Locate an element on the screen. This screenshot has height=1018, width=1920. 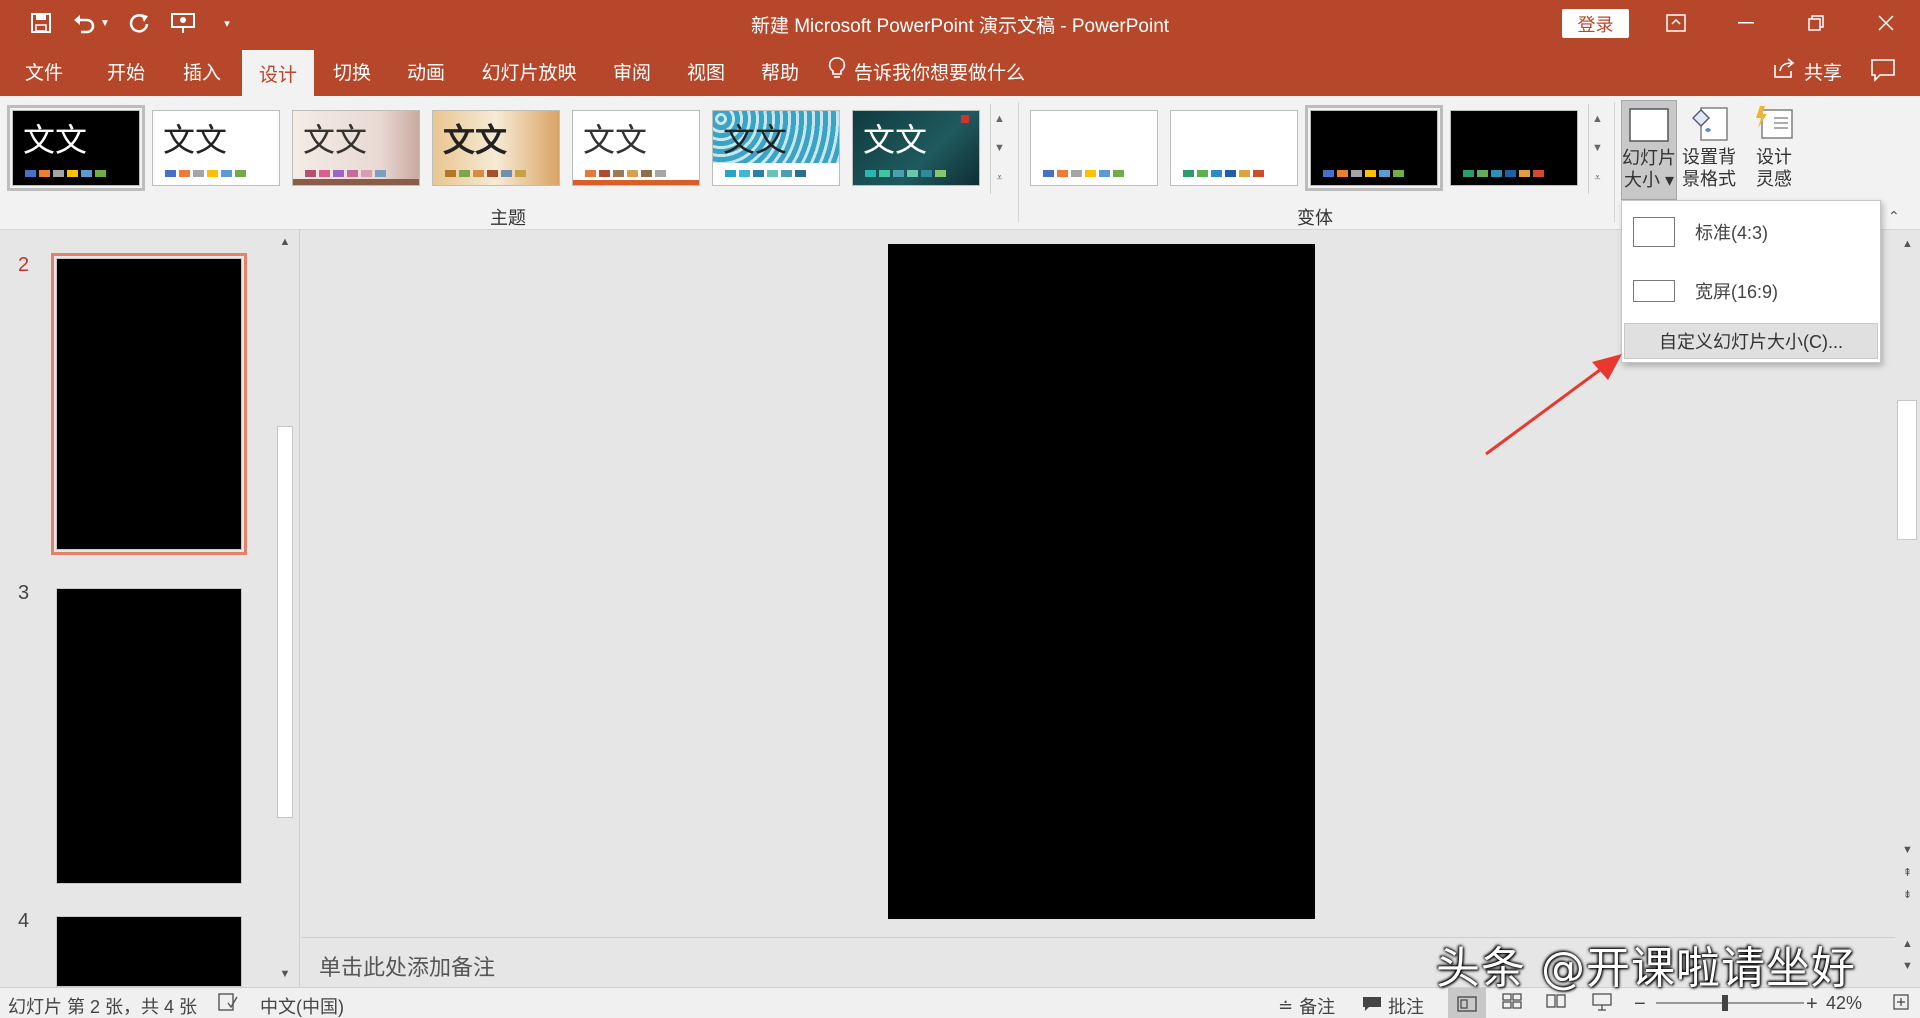
undo-dropdown-icon: ▼ is located at coordinates (105, 23).